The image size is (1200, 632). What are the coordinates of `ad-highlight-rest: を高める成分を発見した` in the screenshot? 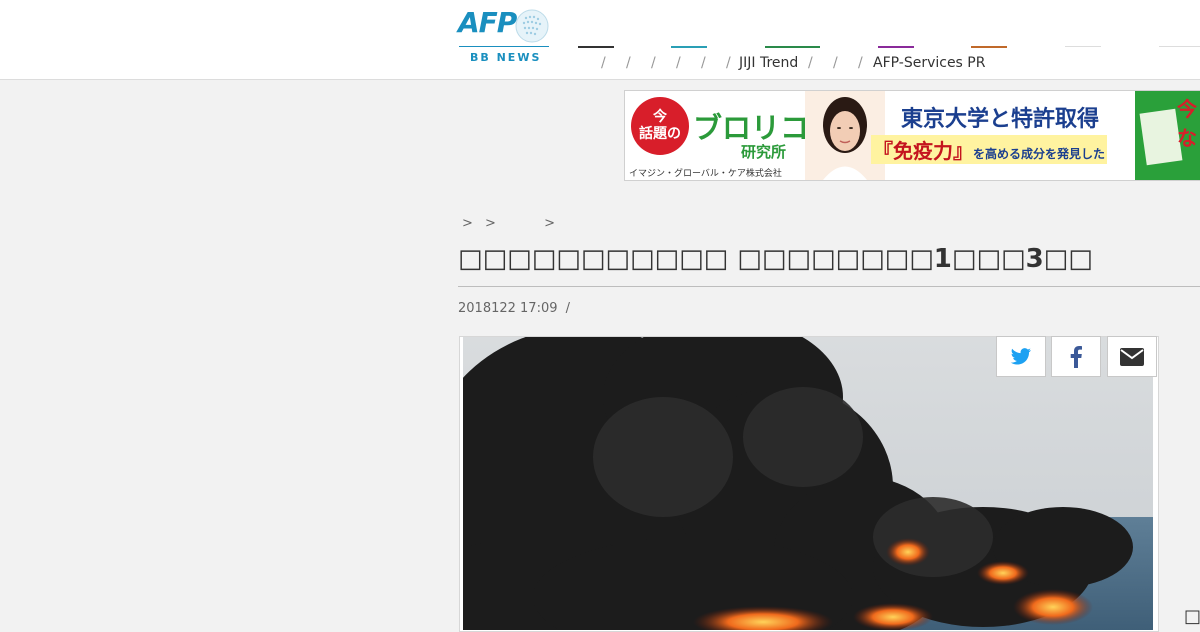 It's located at (1039, 154).